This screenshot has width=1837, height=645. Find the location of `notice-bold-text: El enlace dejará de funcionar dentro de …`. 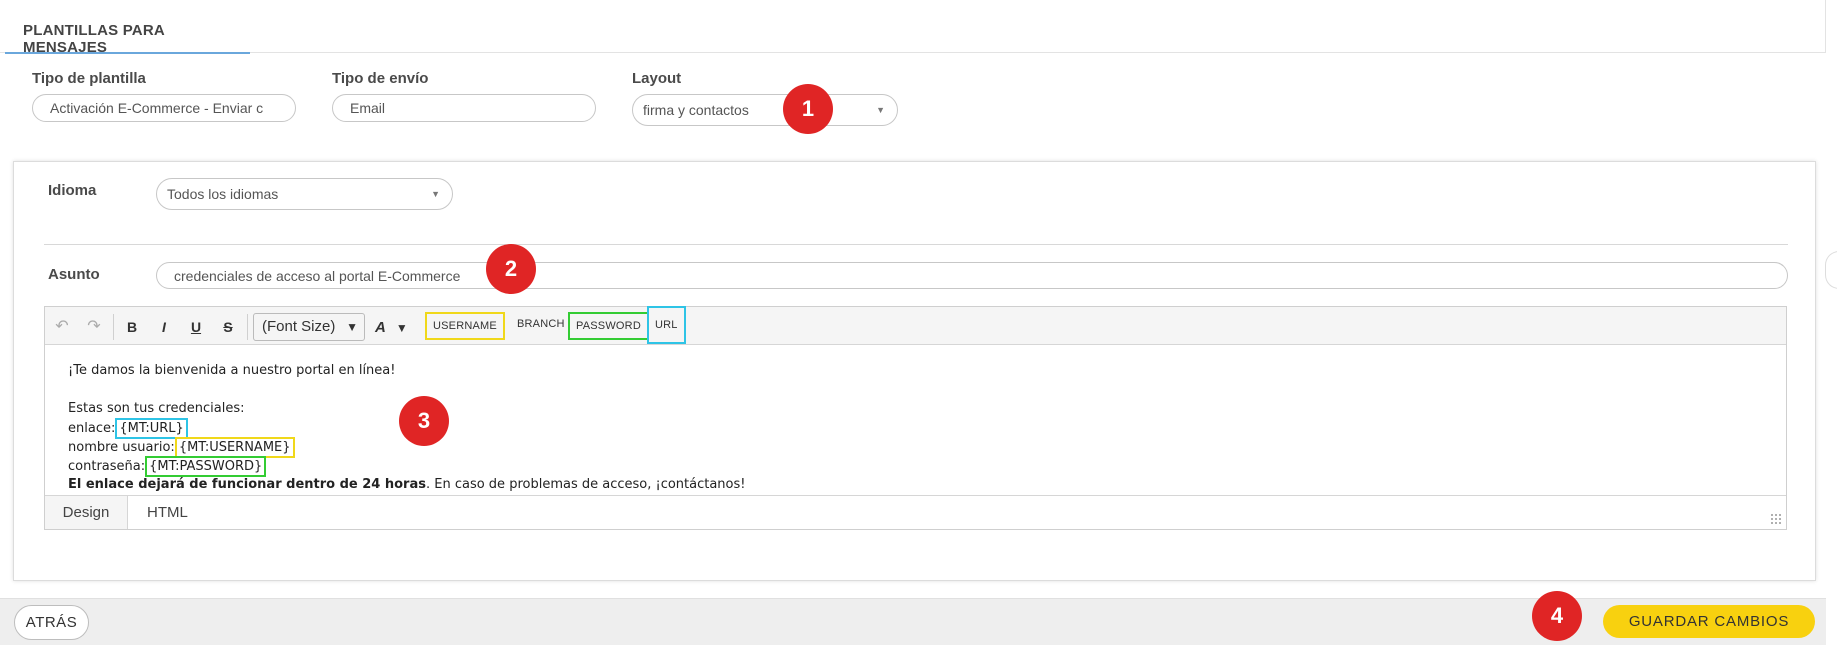

notice-bold-text: El enlace dejará de funcionar dentro de … is located at coordinates (247, 484).